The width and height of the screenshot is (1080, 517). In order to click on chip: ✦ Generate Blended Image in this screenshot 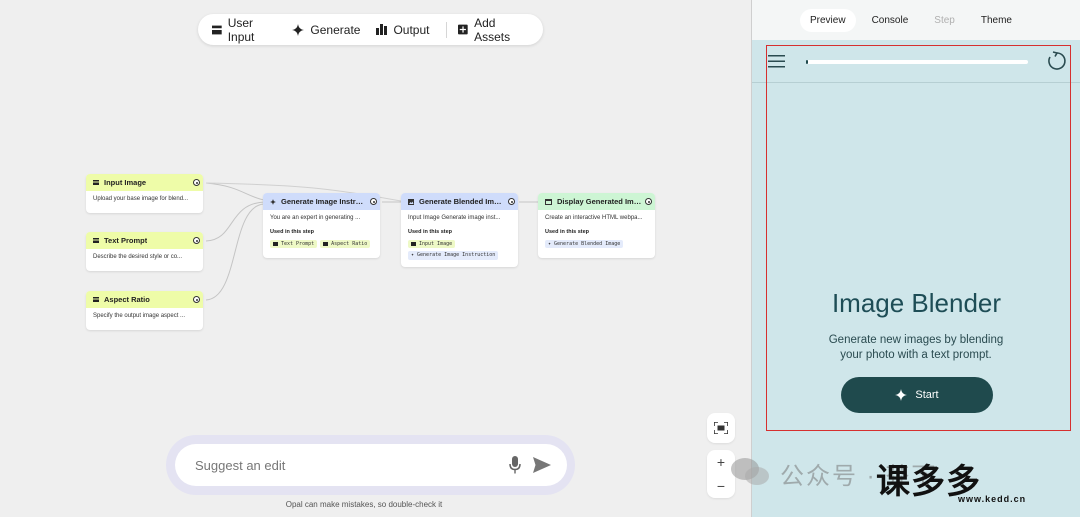, I will do `click(584, 244)`.